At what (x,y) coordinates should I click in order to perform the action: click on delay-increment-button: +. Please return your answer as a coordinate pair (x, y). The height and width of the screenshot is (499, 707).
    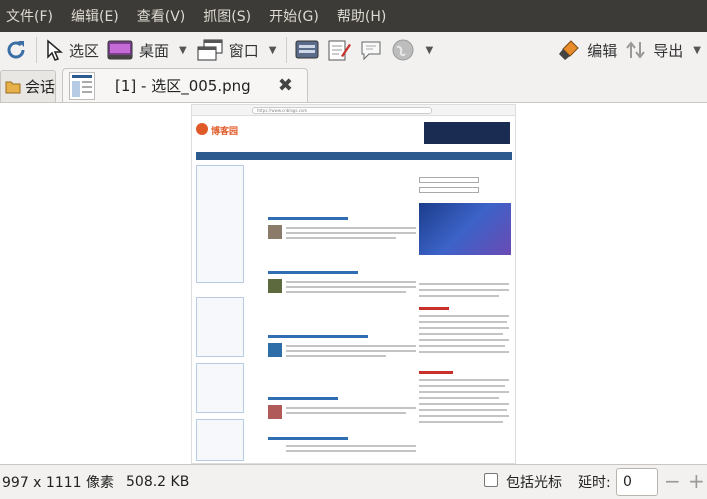
    Looking at the image, I should click on (696, 481).